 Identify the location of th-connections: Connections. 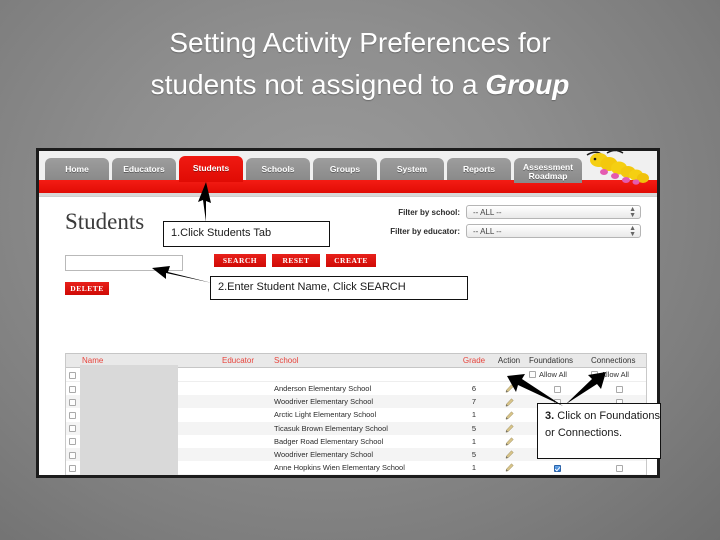
(617, 360).